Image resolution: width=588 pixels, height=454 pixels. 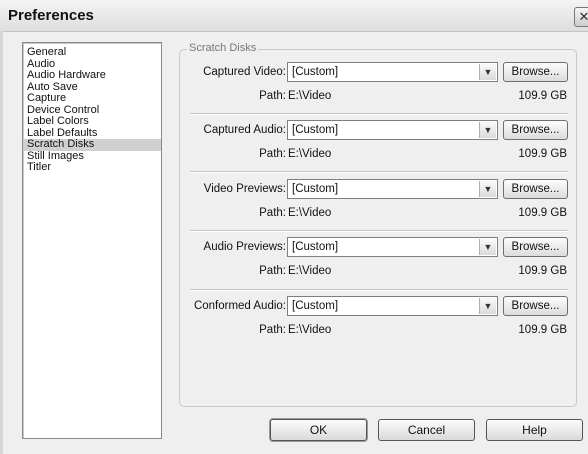 I want to click on captured-video-select: [Custom] ▼, so click(x=392, y=72).